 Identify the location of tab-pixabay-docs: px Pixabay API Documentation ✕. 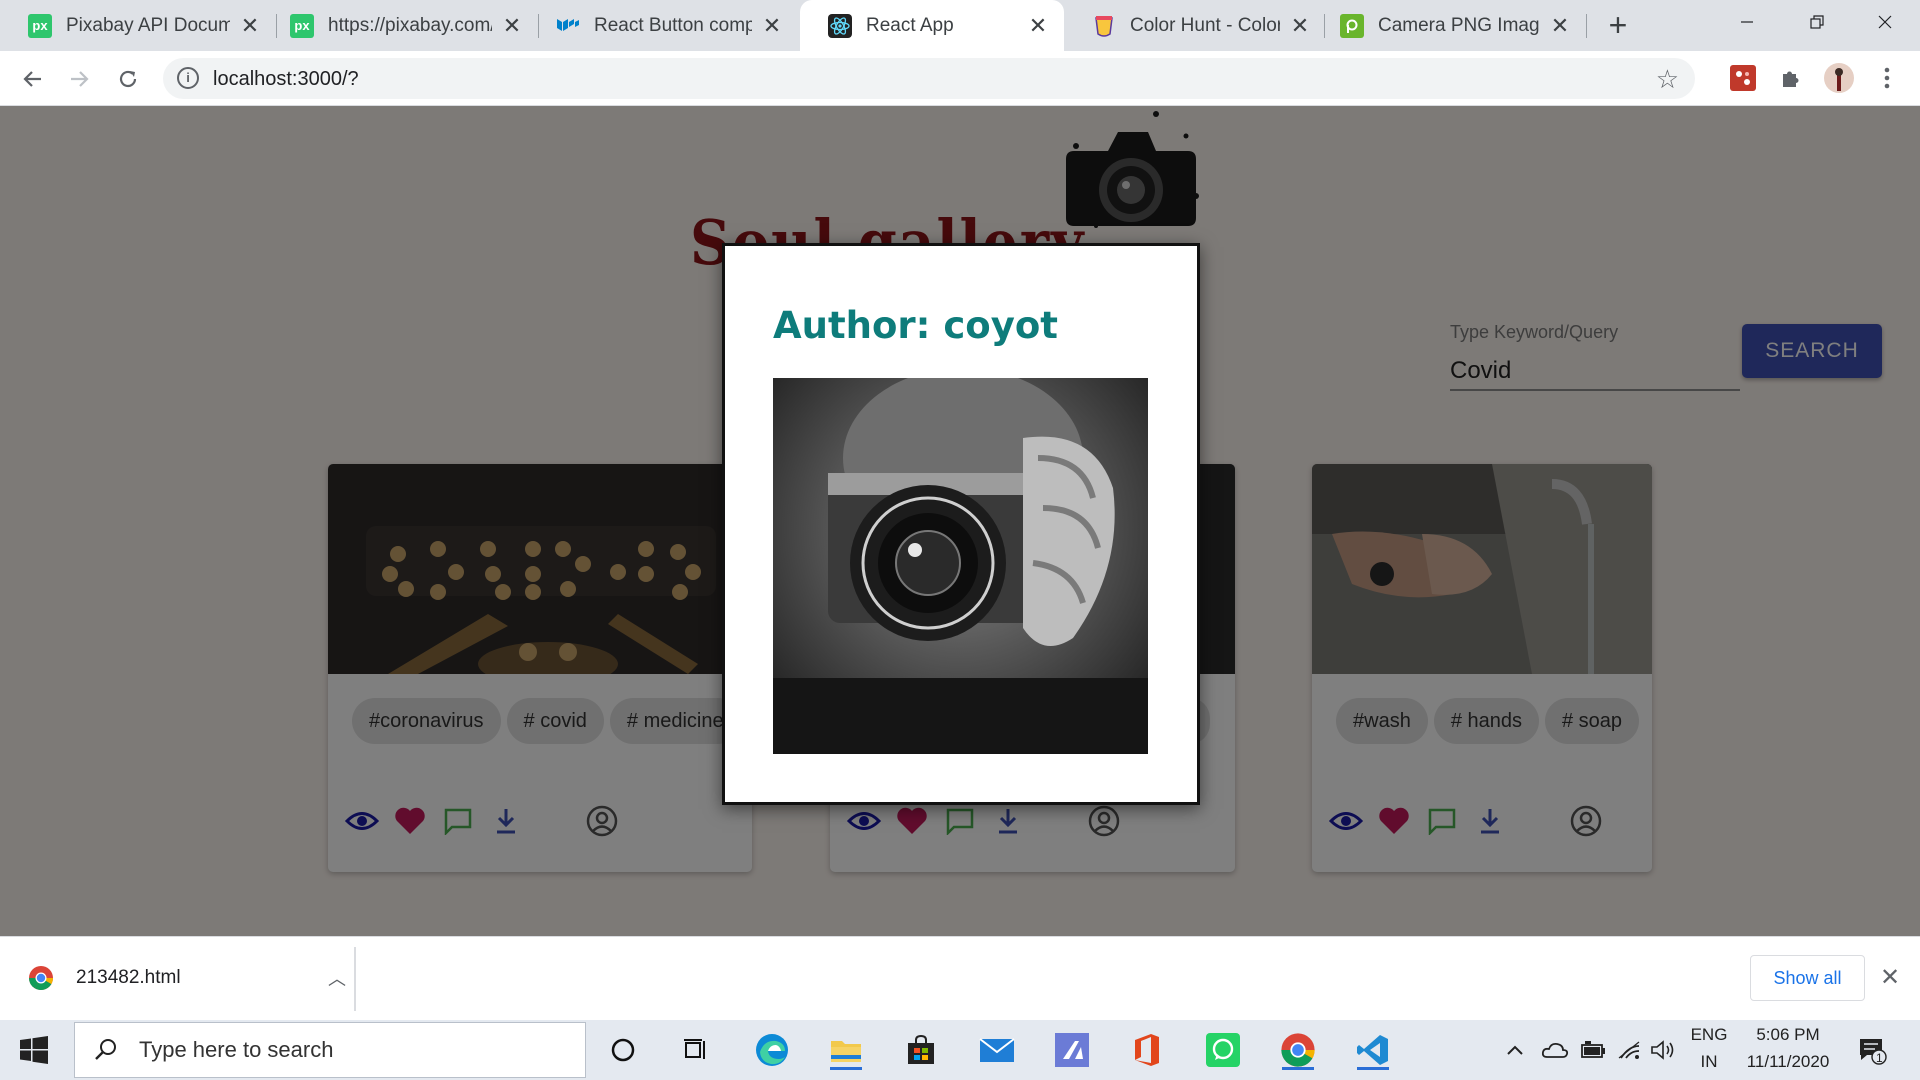
(138, 25).